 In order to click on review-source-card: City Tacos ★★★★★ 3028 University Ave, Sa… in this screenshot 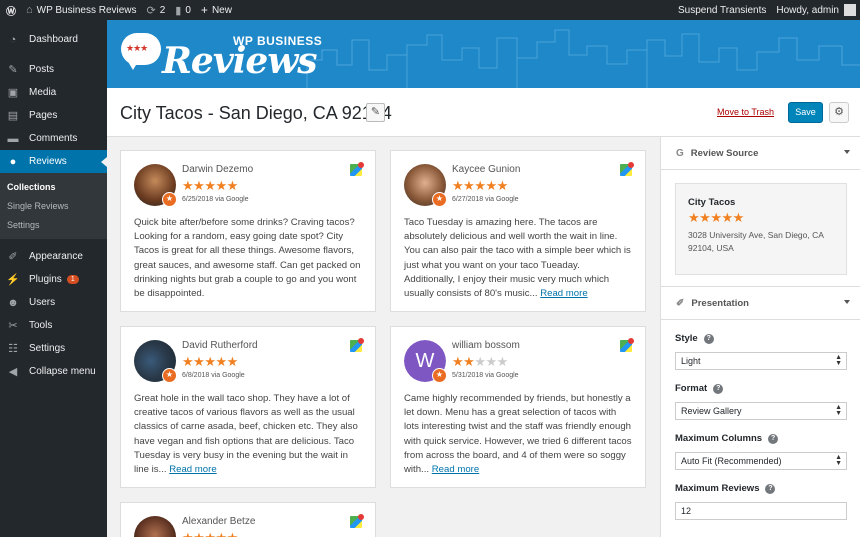, I will do `click(761, 229)`.